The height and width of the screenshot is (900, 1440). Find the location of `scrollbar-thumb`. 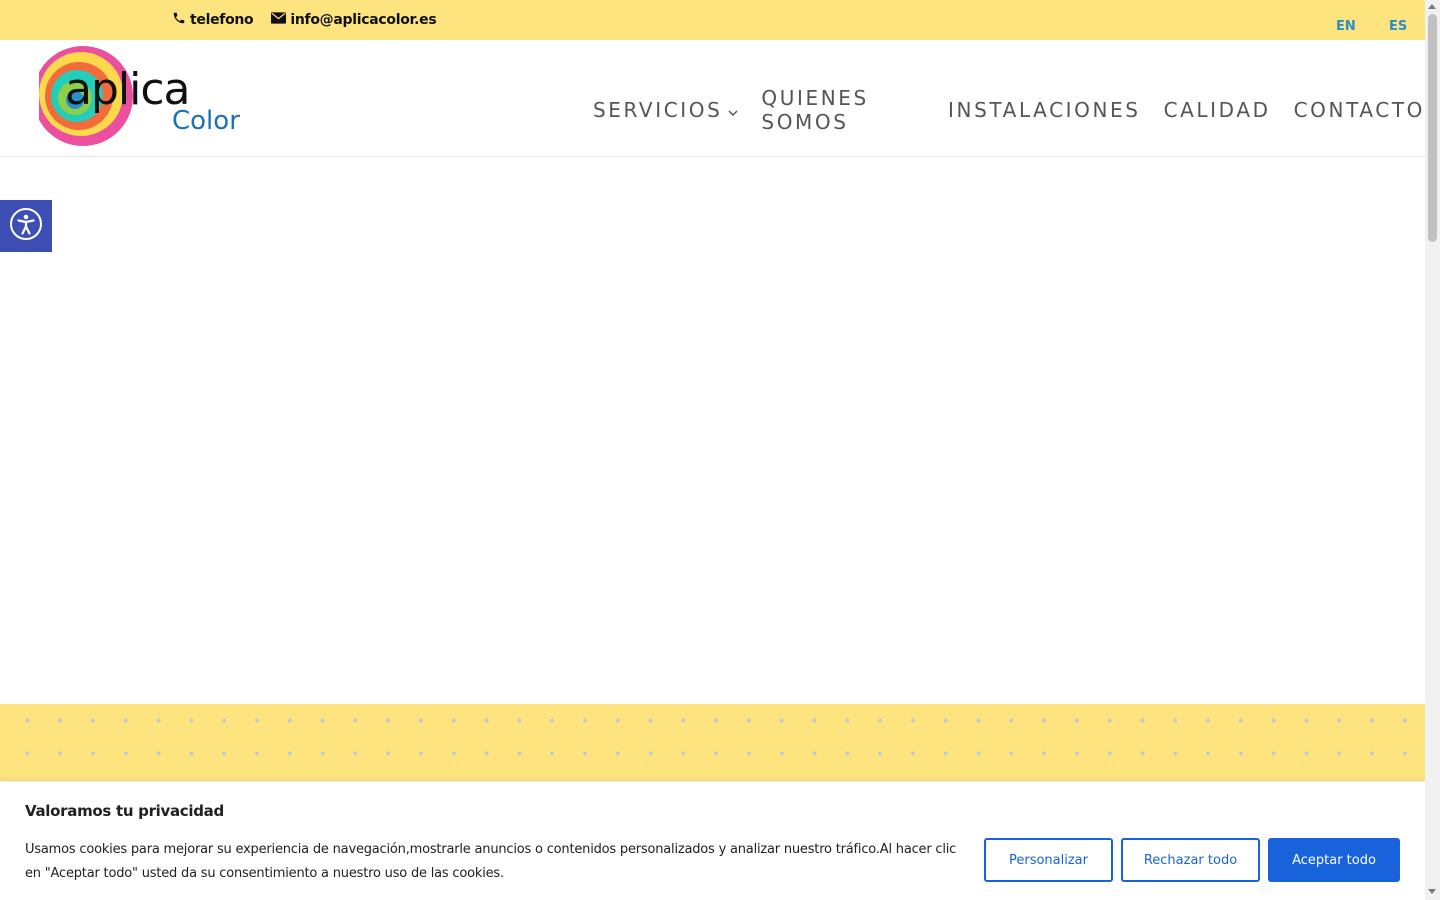

scrollbar-thumb is located at coordinates (1432, 128).